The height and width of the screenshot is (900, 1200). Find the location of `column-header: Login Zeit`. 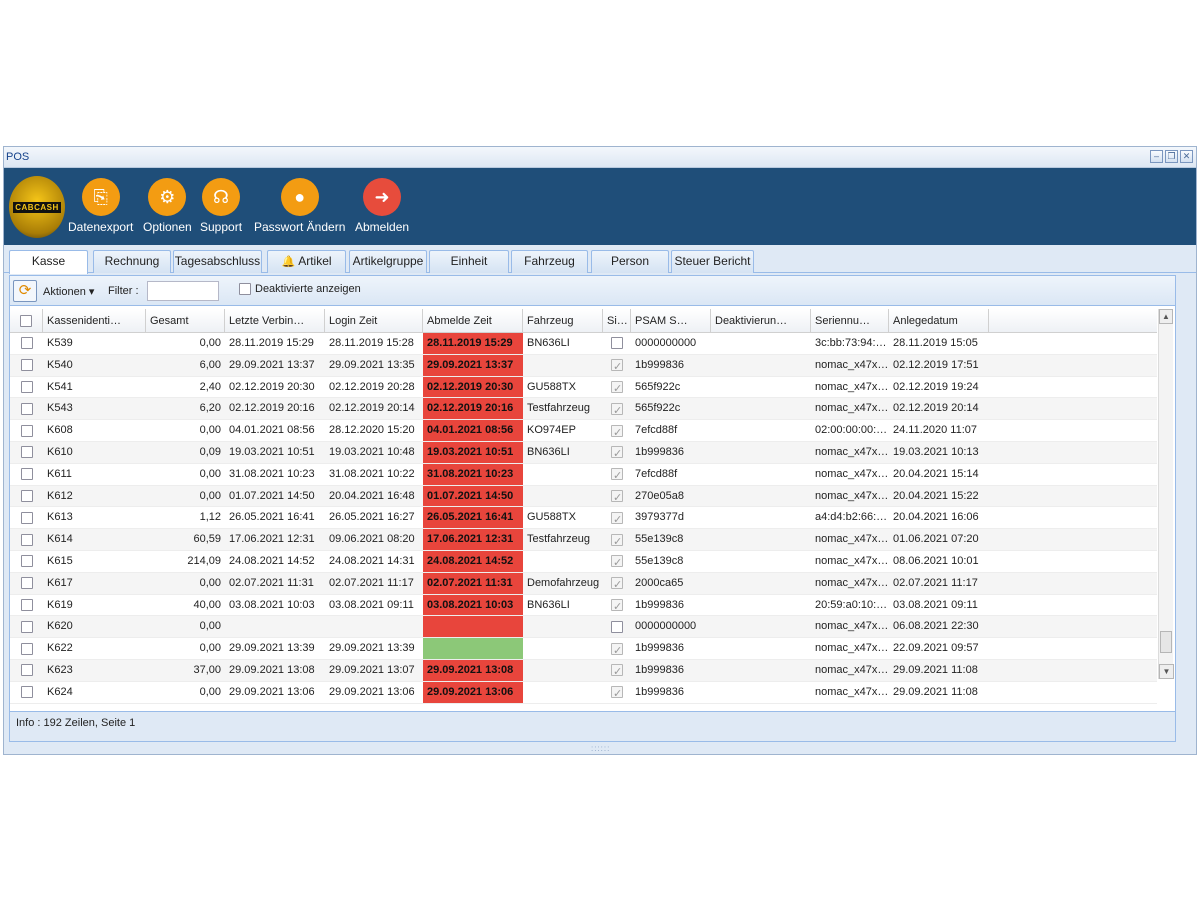

column-header: Login Zeit is located at coordinates (374, 320).